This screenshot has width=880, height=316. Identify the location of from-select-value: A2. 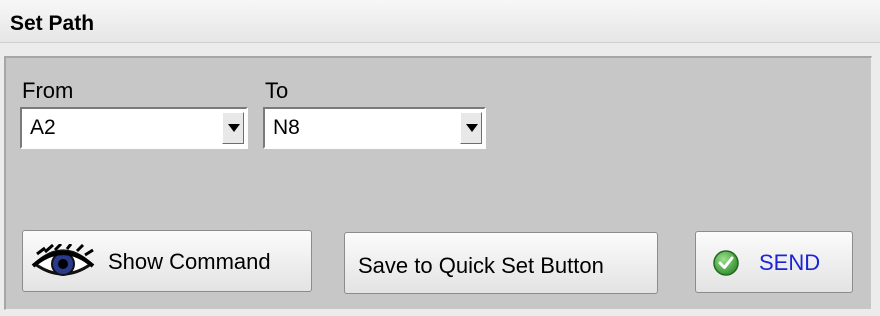
(43, 127).